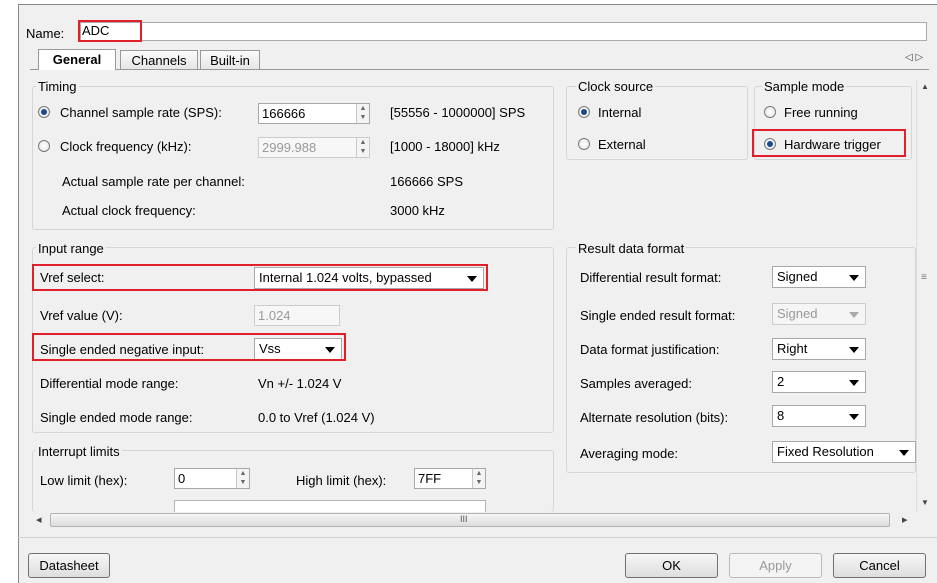  I want to click on name-label: Name:, so click(45, 33).